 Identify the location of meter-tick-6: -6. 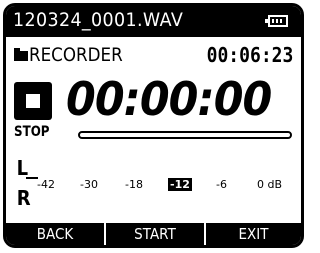
(221, 184).